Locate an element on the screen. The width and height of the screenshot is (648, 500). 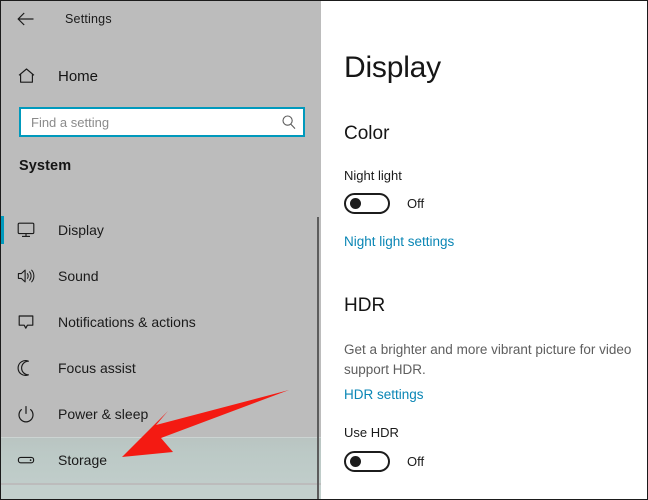
use-hdr-toggle is located at coordinates (367, 461).